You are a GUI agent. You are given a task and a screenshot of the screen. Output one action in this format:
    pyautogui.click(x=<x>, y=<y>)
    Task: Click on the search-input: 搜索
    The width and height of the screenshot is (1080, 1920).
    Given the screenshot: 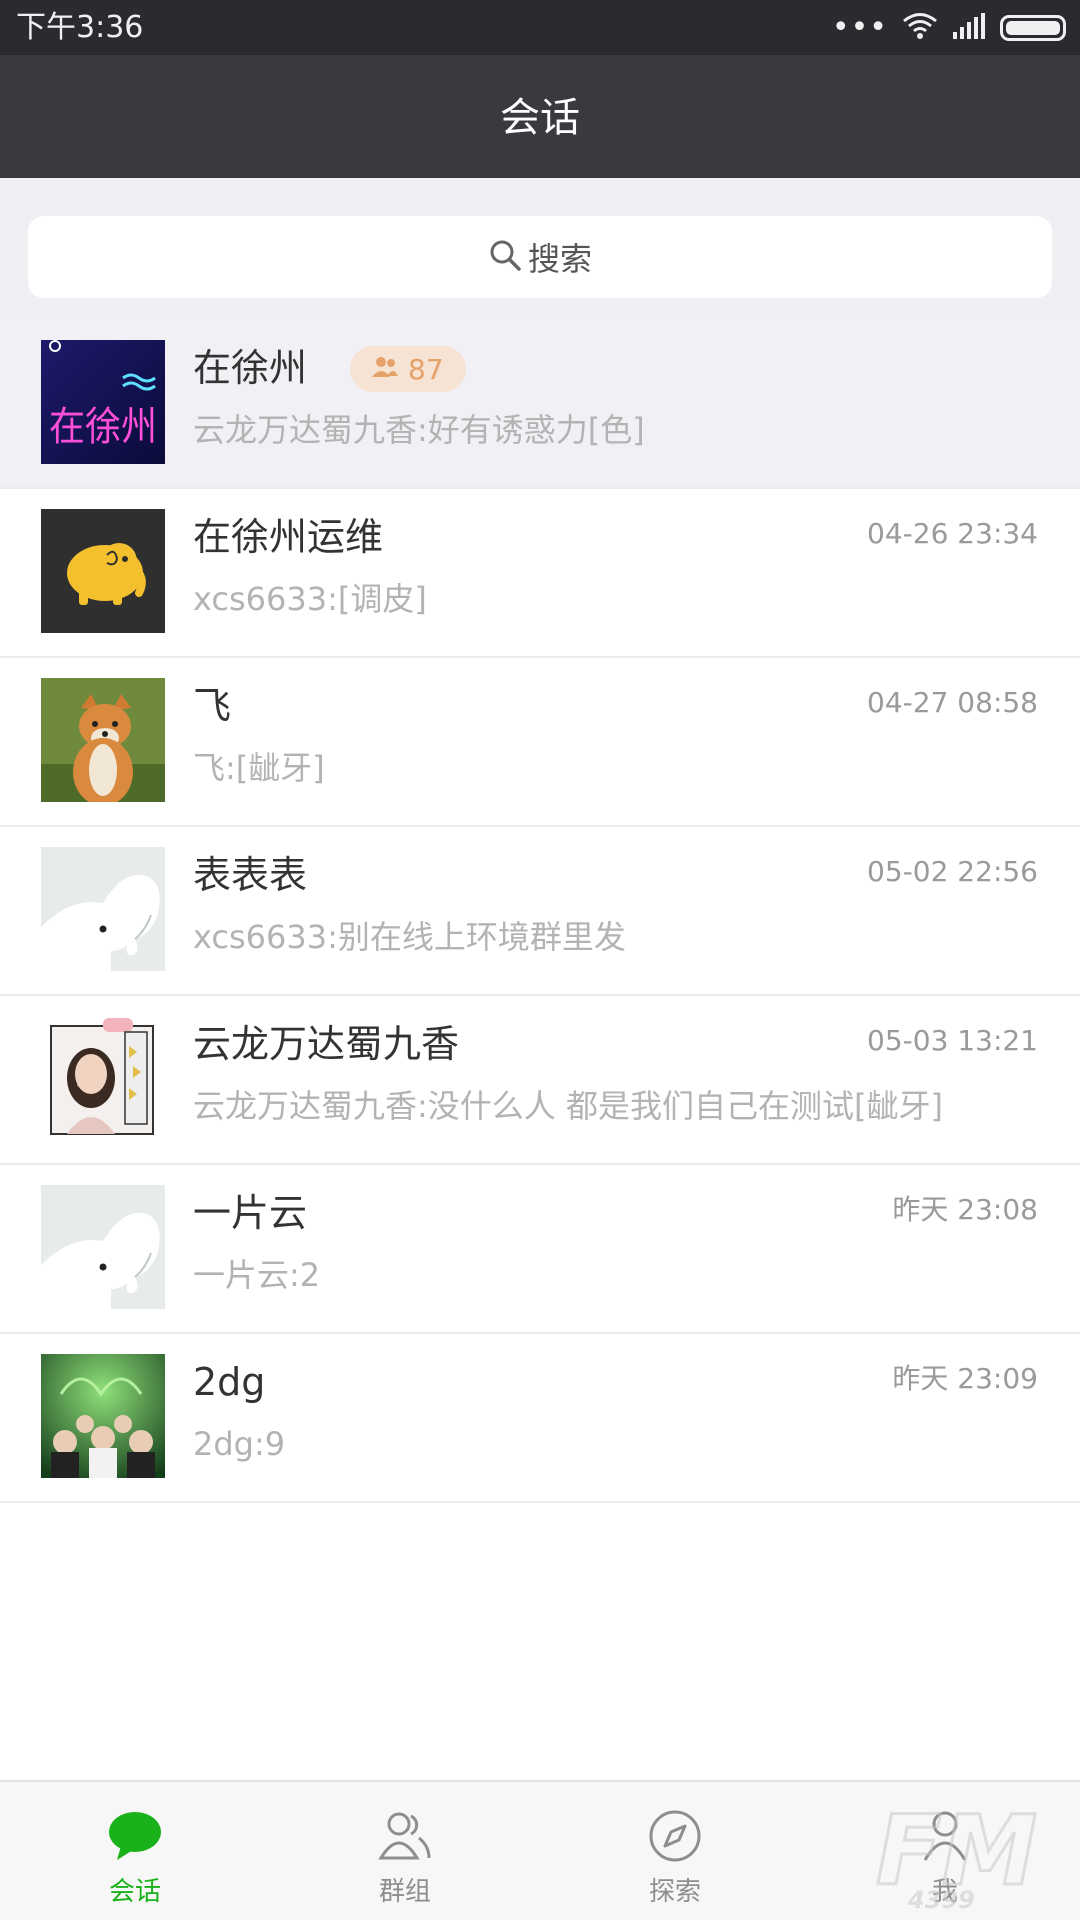 What is the action you would take?
    pyautogui.click(x=540, y=257)
    